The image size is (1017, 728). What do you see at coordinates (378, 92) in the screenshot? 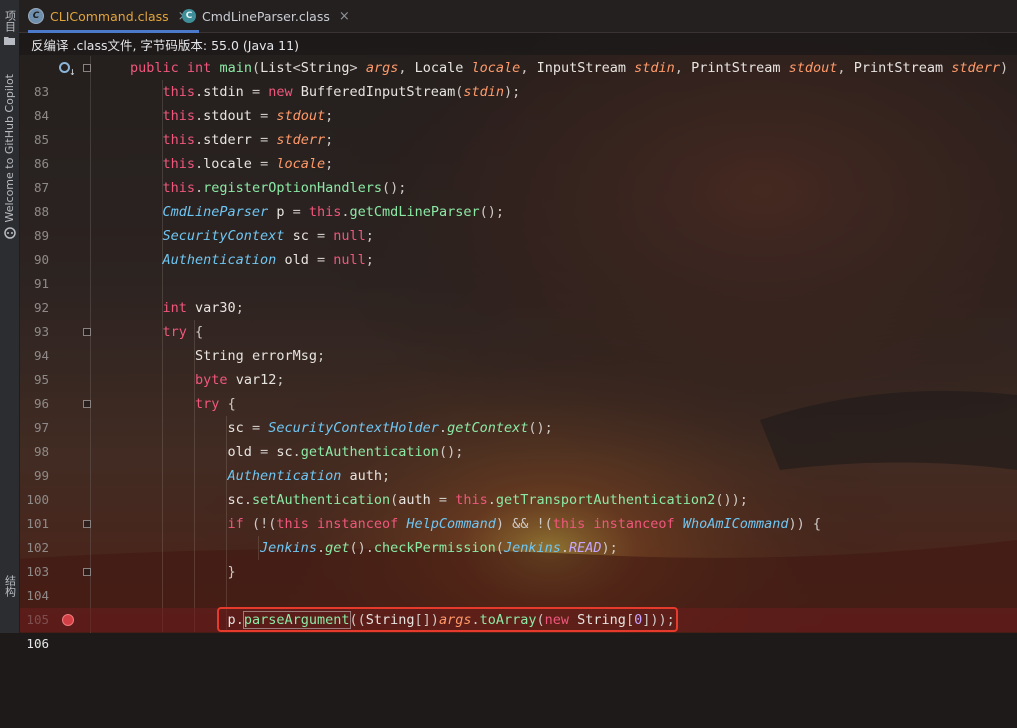
I see `code-token: BufferedInputStream` at bounding box center [378, 92].